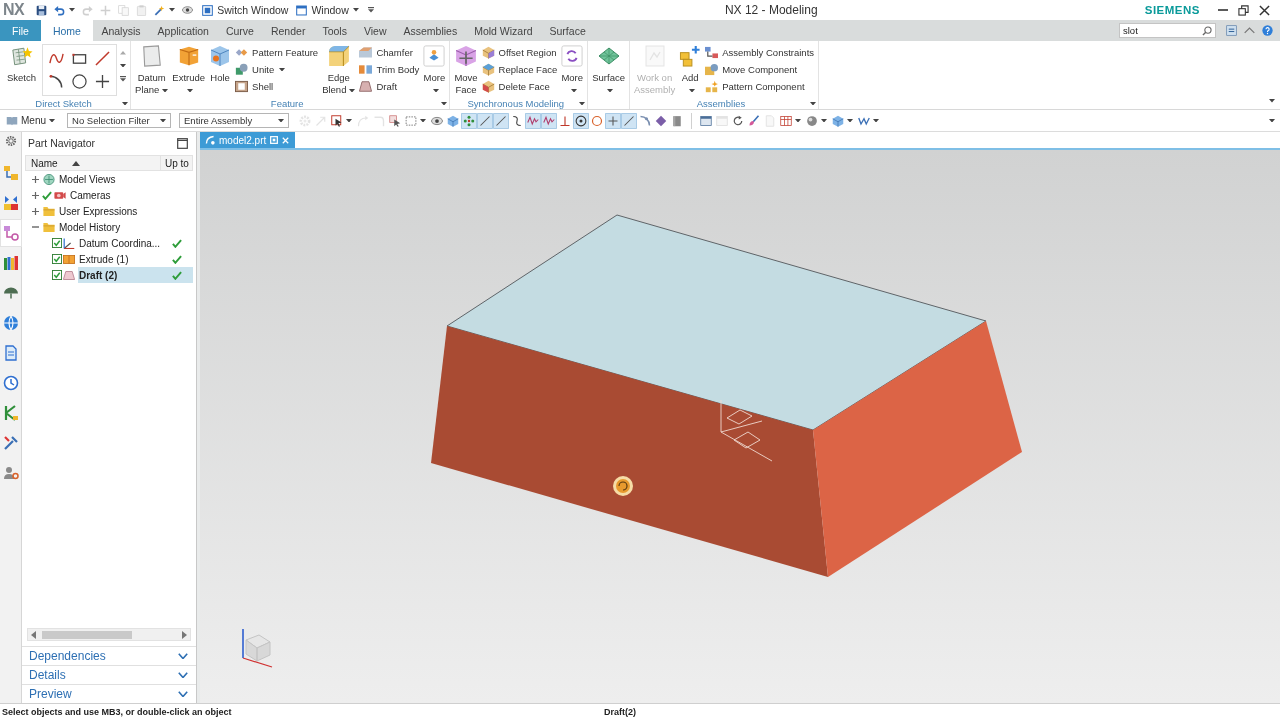  Describe the element at coordinates (568, 30) in the screenshot. I see `ribbon-tab: Surface` at that location.